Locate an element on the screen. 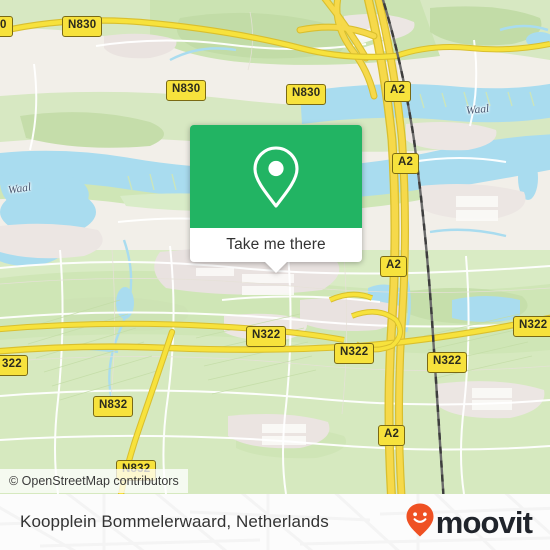  moovit-logo: moovit is located at coordinates (469, 522).